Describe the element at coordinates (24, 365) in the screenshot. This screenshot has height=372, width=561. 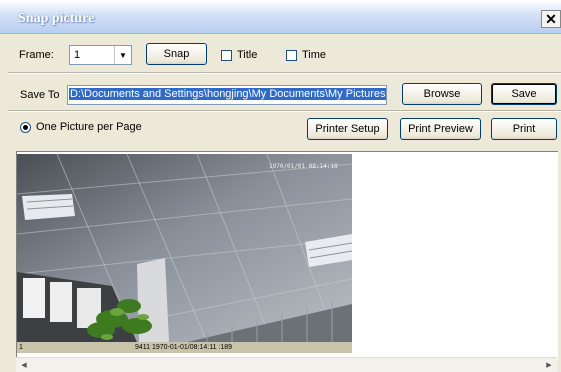
I see `scroll-left-icon: ◀` at that location.